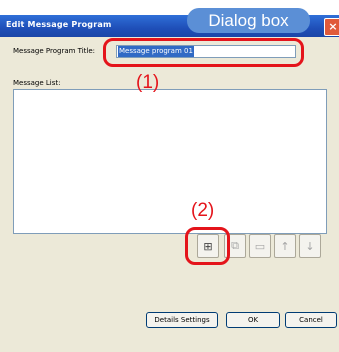 The image size is (339, 352). I want to click on move-up-button: ↑, so click(285, 246).